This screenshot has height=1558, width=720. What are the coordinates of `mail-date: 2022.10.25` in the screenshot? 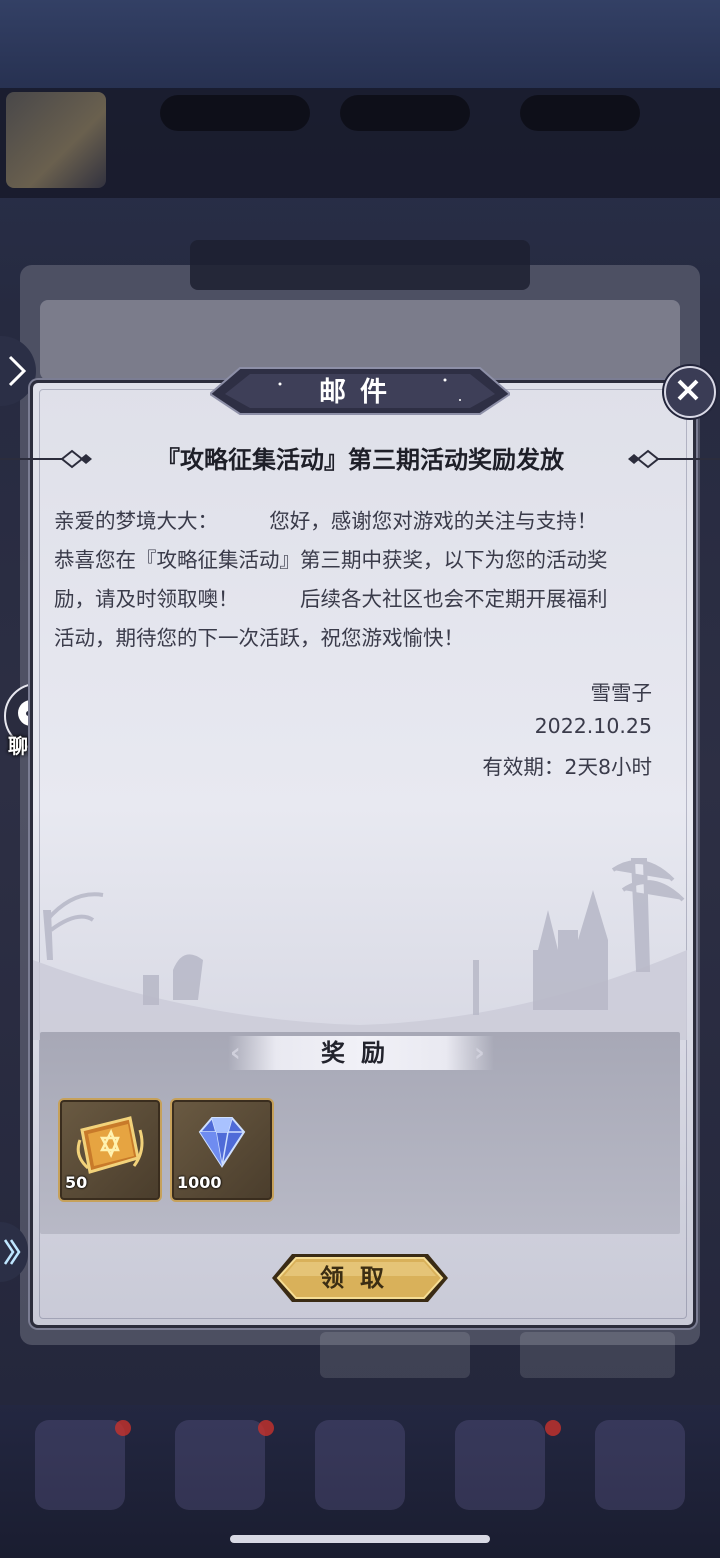 It's located at (593, 726).